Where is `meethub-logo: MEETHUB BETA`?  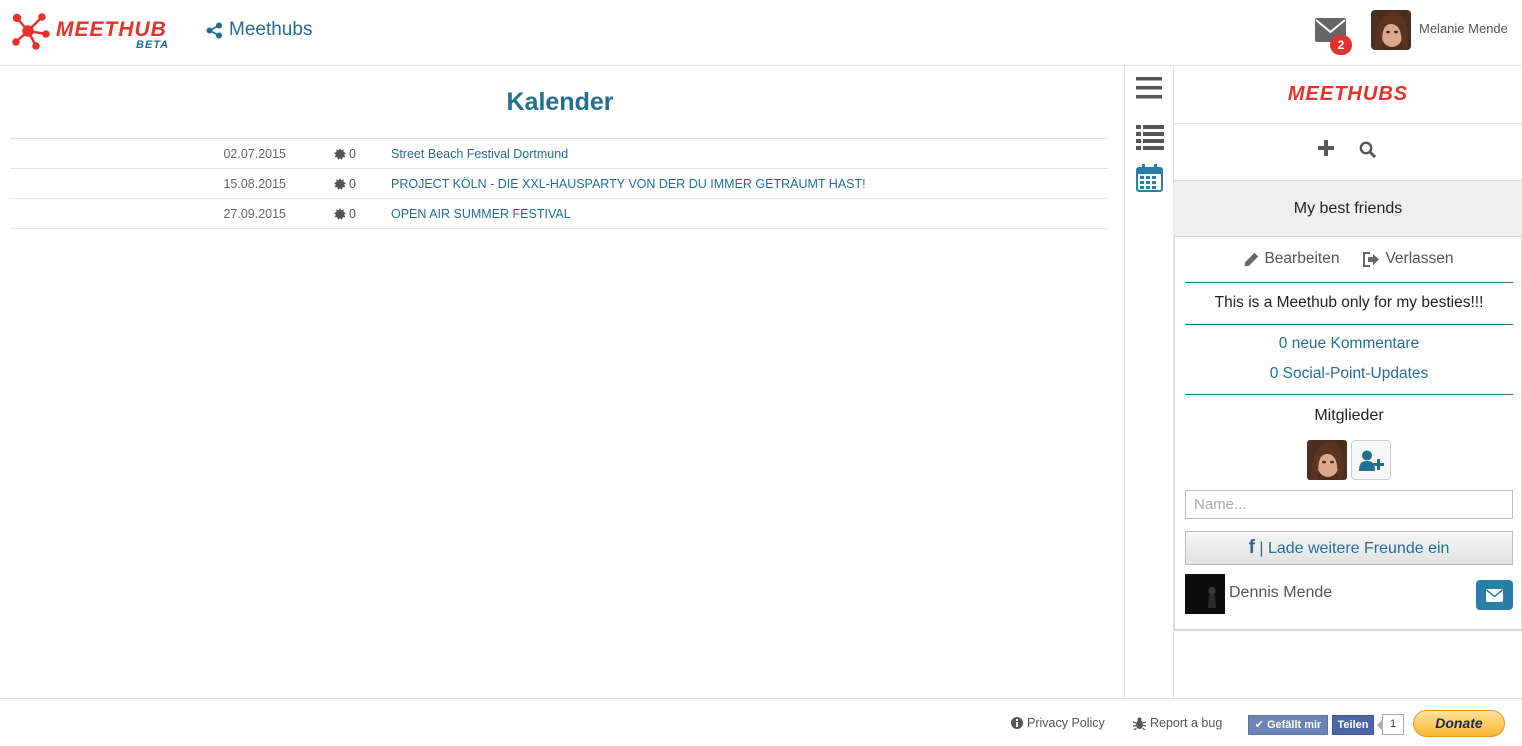 meethub-logo: MEETHUB BETA is located at coordinates (97, 32).